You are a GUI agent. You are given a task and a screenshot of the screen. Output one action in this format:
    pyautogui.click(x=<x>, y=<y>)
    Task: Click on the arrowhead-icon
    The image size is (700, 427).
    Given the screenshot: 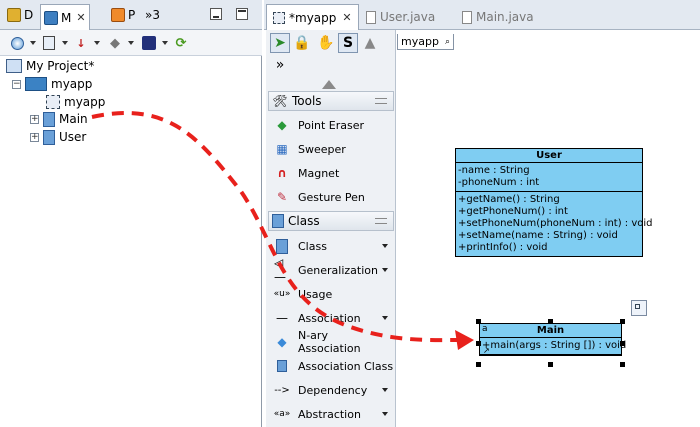 What is the action you would take?
    pyautogui.click(x=464, y=340)
    